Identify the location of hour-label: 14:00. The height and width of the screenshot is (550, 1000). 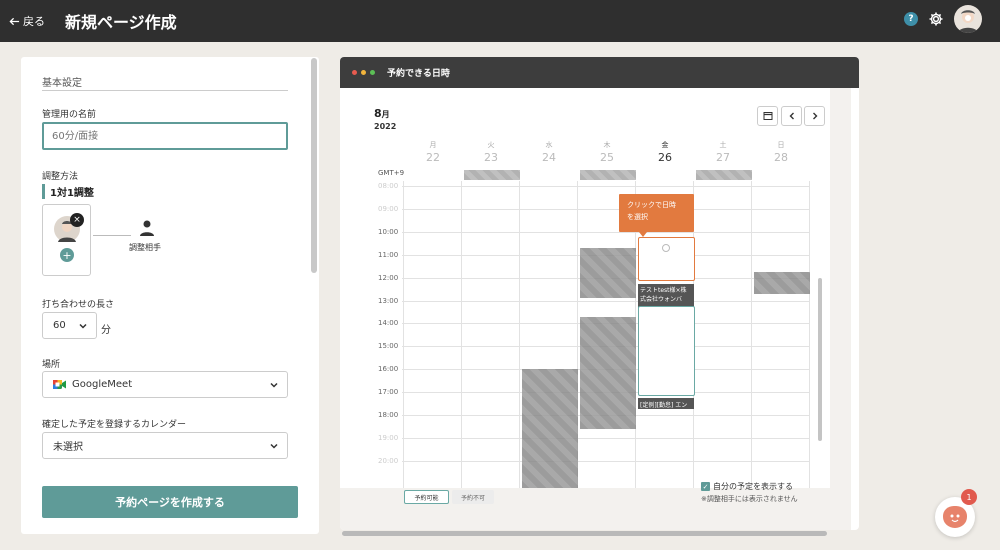
(388, 323).